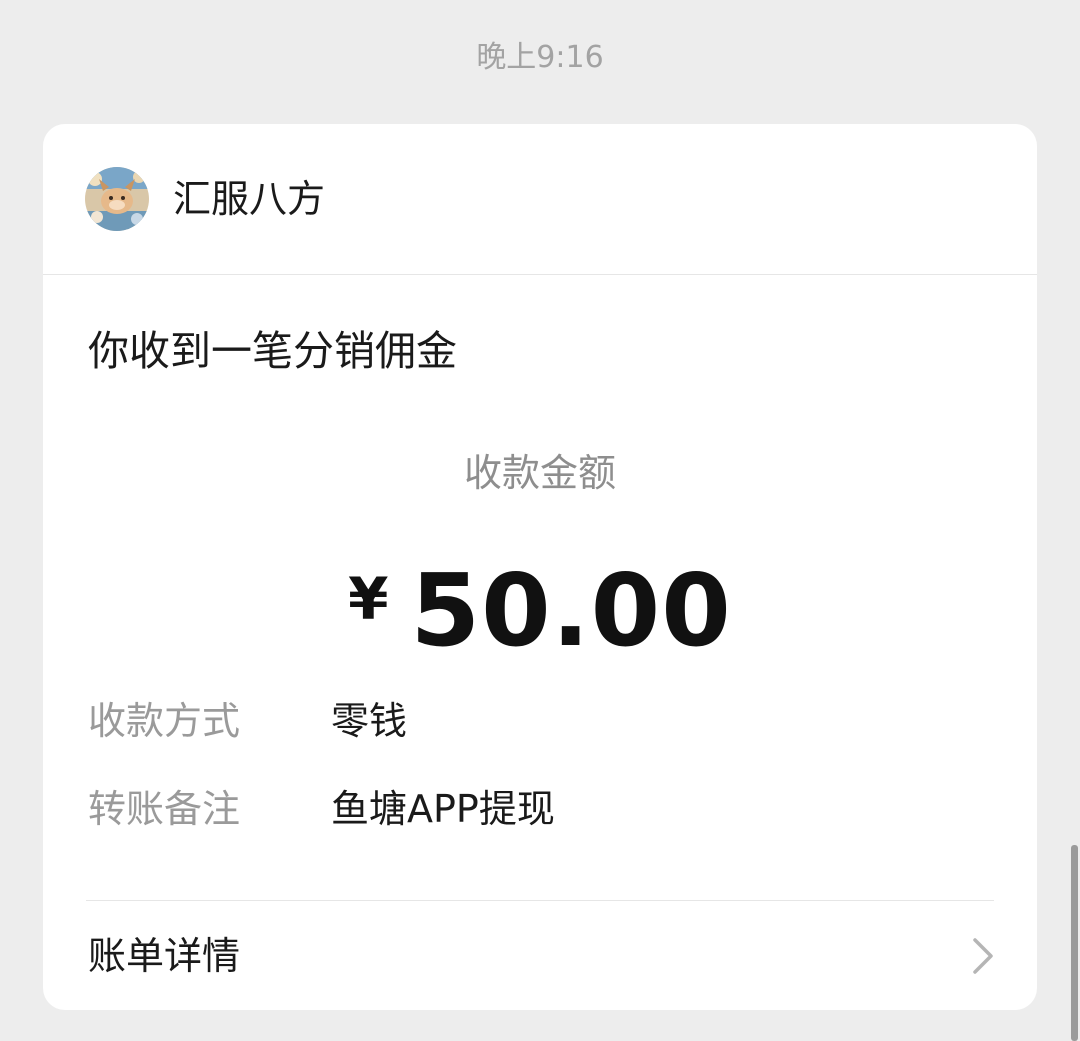  I want to click on amount-label: 收款金额, so click(539, 473).